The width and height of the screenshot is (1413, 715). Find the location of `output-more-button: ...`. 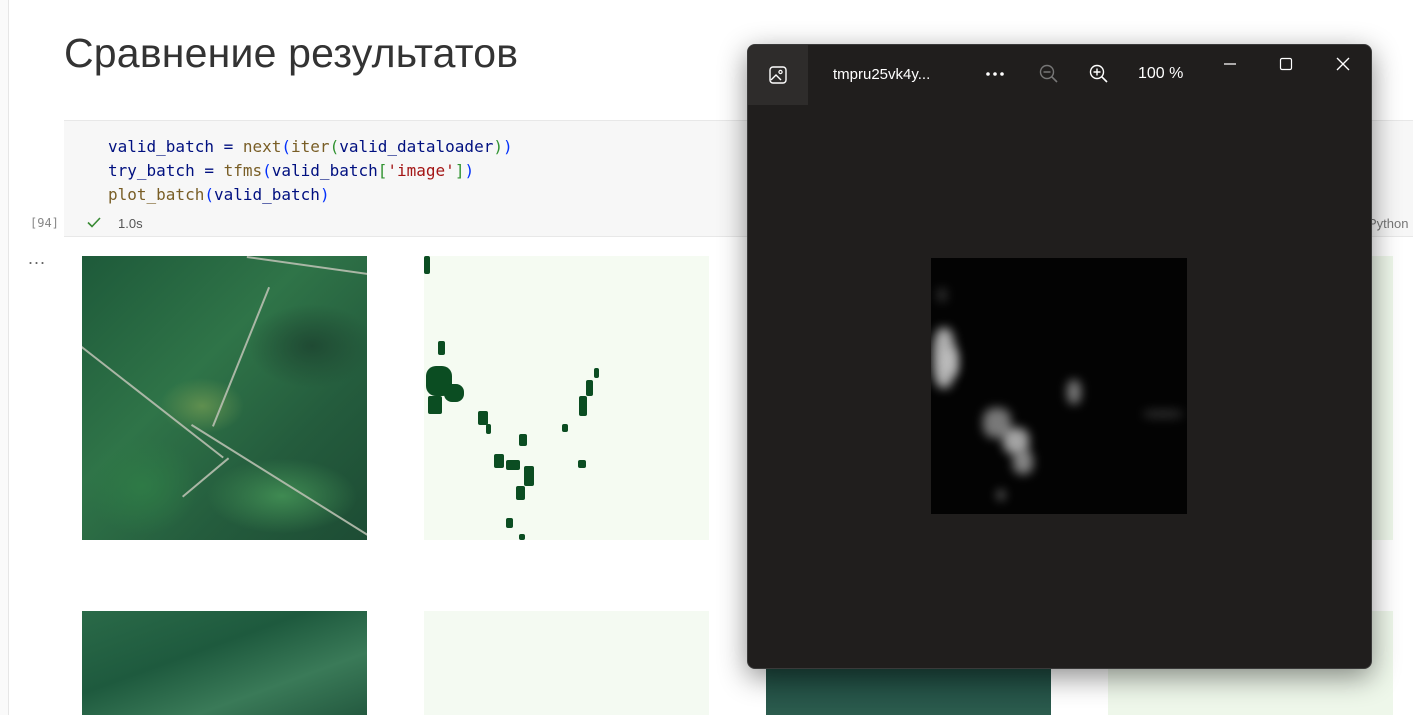

output-more-button: ... is located at coordinates (37, 258).